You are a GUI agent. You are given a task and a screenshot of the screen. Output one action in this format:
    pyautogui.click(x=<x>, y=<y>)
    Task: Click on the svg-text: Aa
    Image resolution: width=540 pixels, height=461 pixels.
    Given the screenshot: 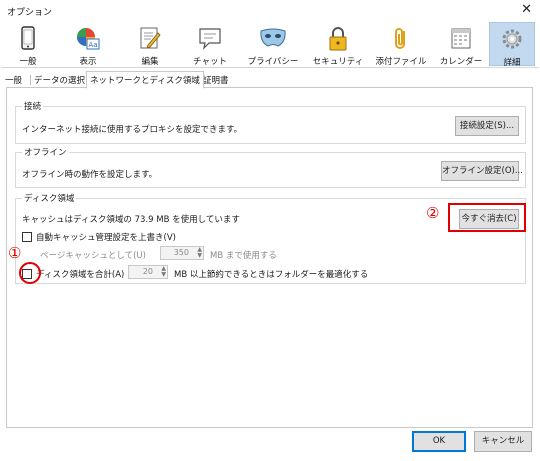 What is the action you would take?
    pyautogui.click(x=93, y=45)
    